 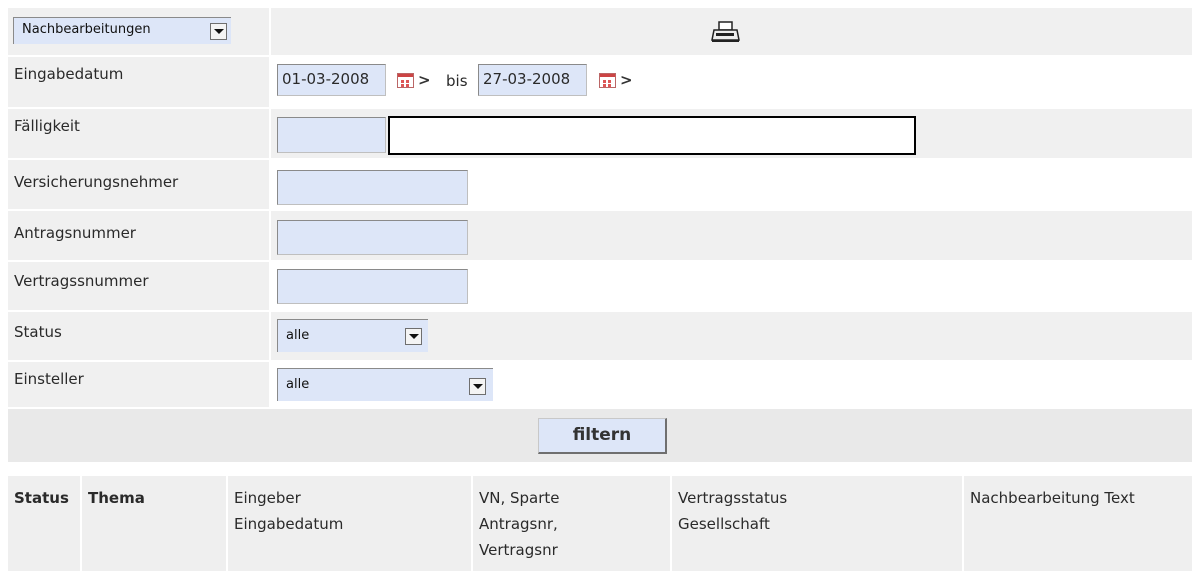 I want to click on faelligkeit-label-cell: Fälligkeit, so click(x=138, y=133).